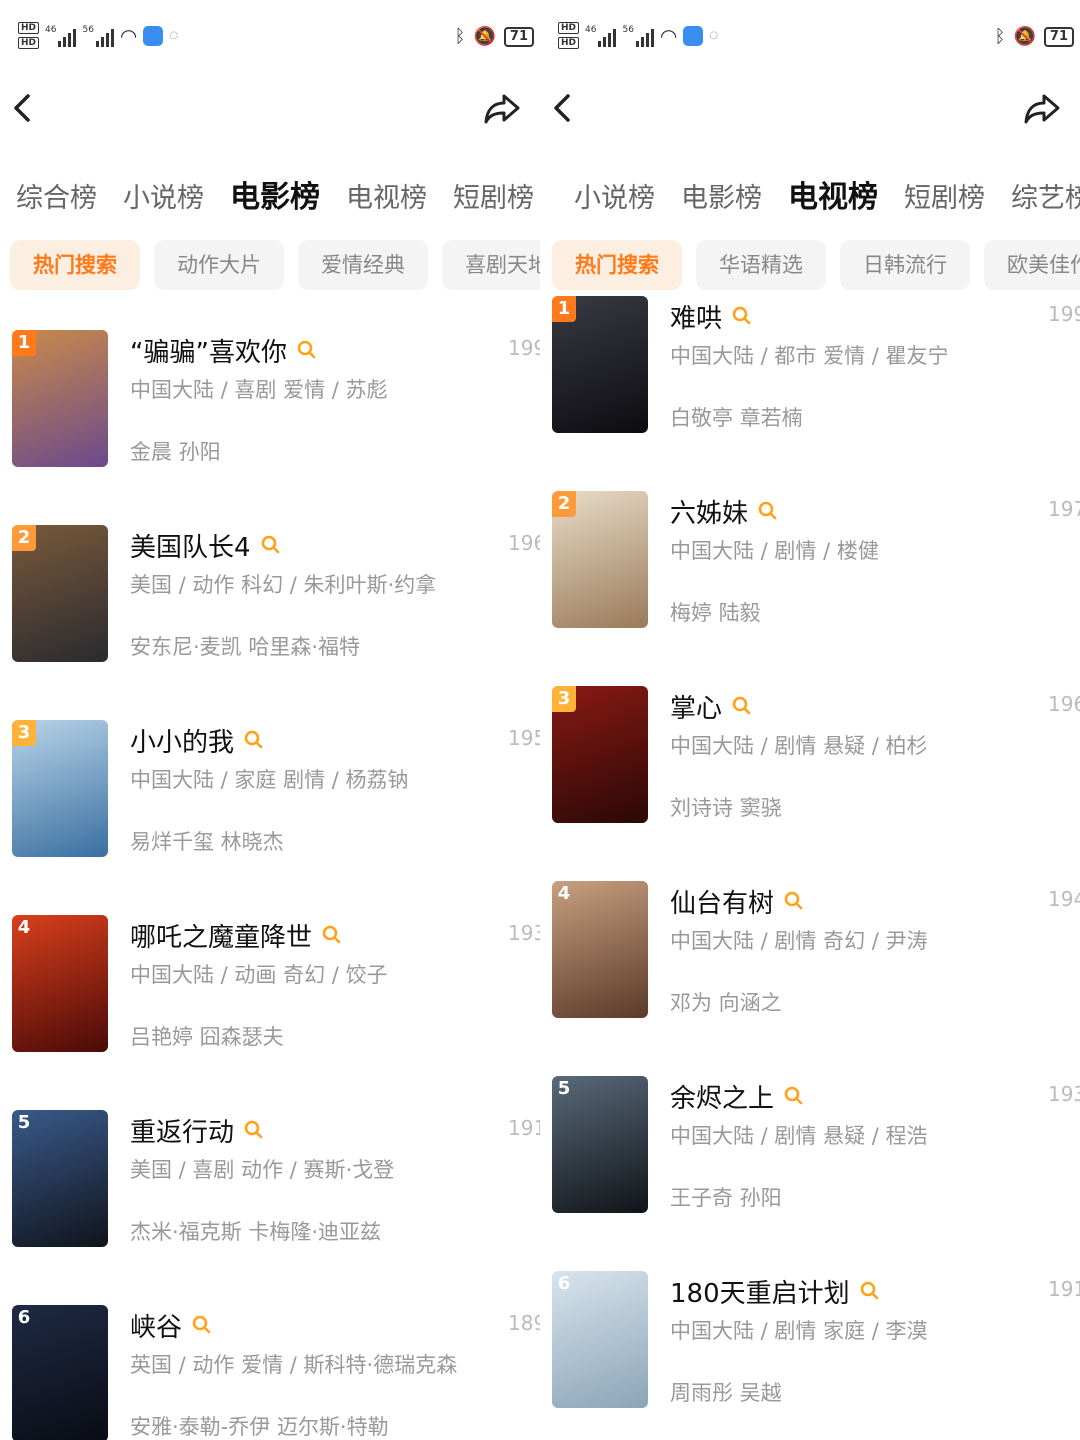 Image resolution: width=1080 pixels, height=1440 pixels. Describe the element at coordinates (294, 1365) in the screenshot. I see `item-meta: 英国 / 动作 爱情 / 斯科特·德瑞克森` at that location.